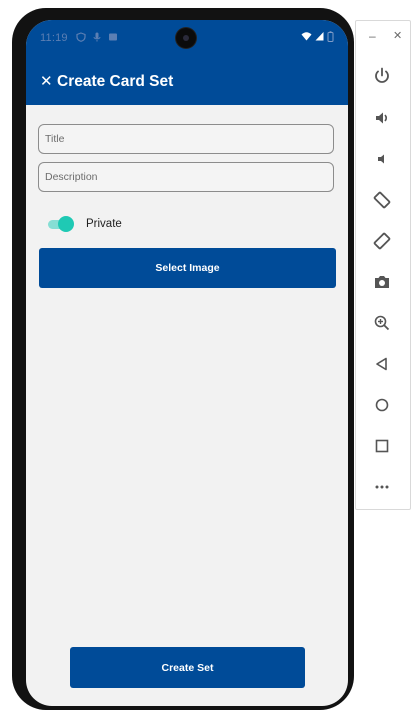 Image resolution: width=417 pixels, height=715 pixels. I want to click on camera-icon, so click(382, 282).